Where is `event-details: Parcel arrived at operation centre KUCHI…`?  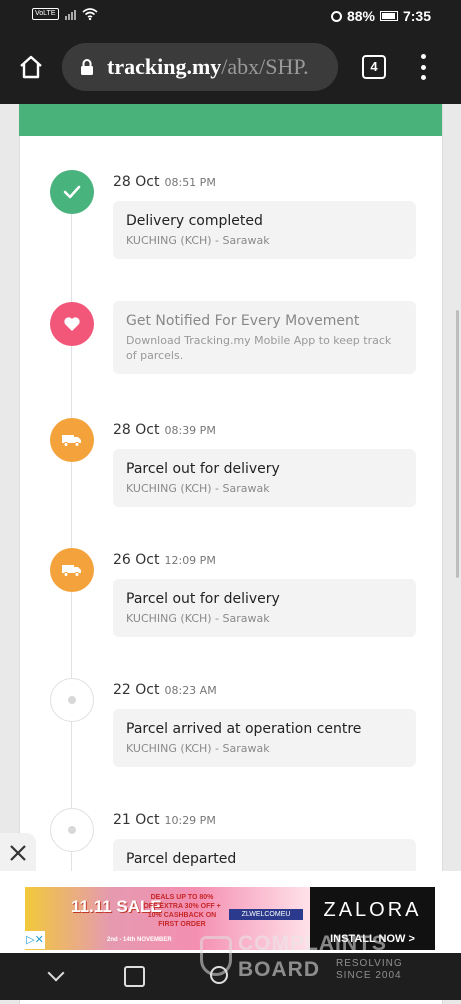
event-details: Parcel arrived at operation centre KUCHI… is located at coordinates (264, 738).